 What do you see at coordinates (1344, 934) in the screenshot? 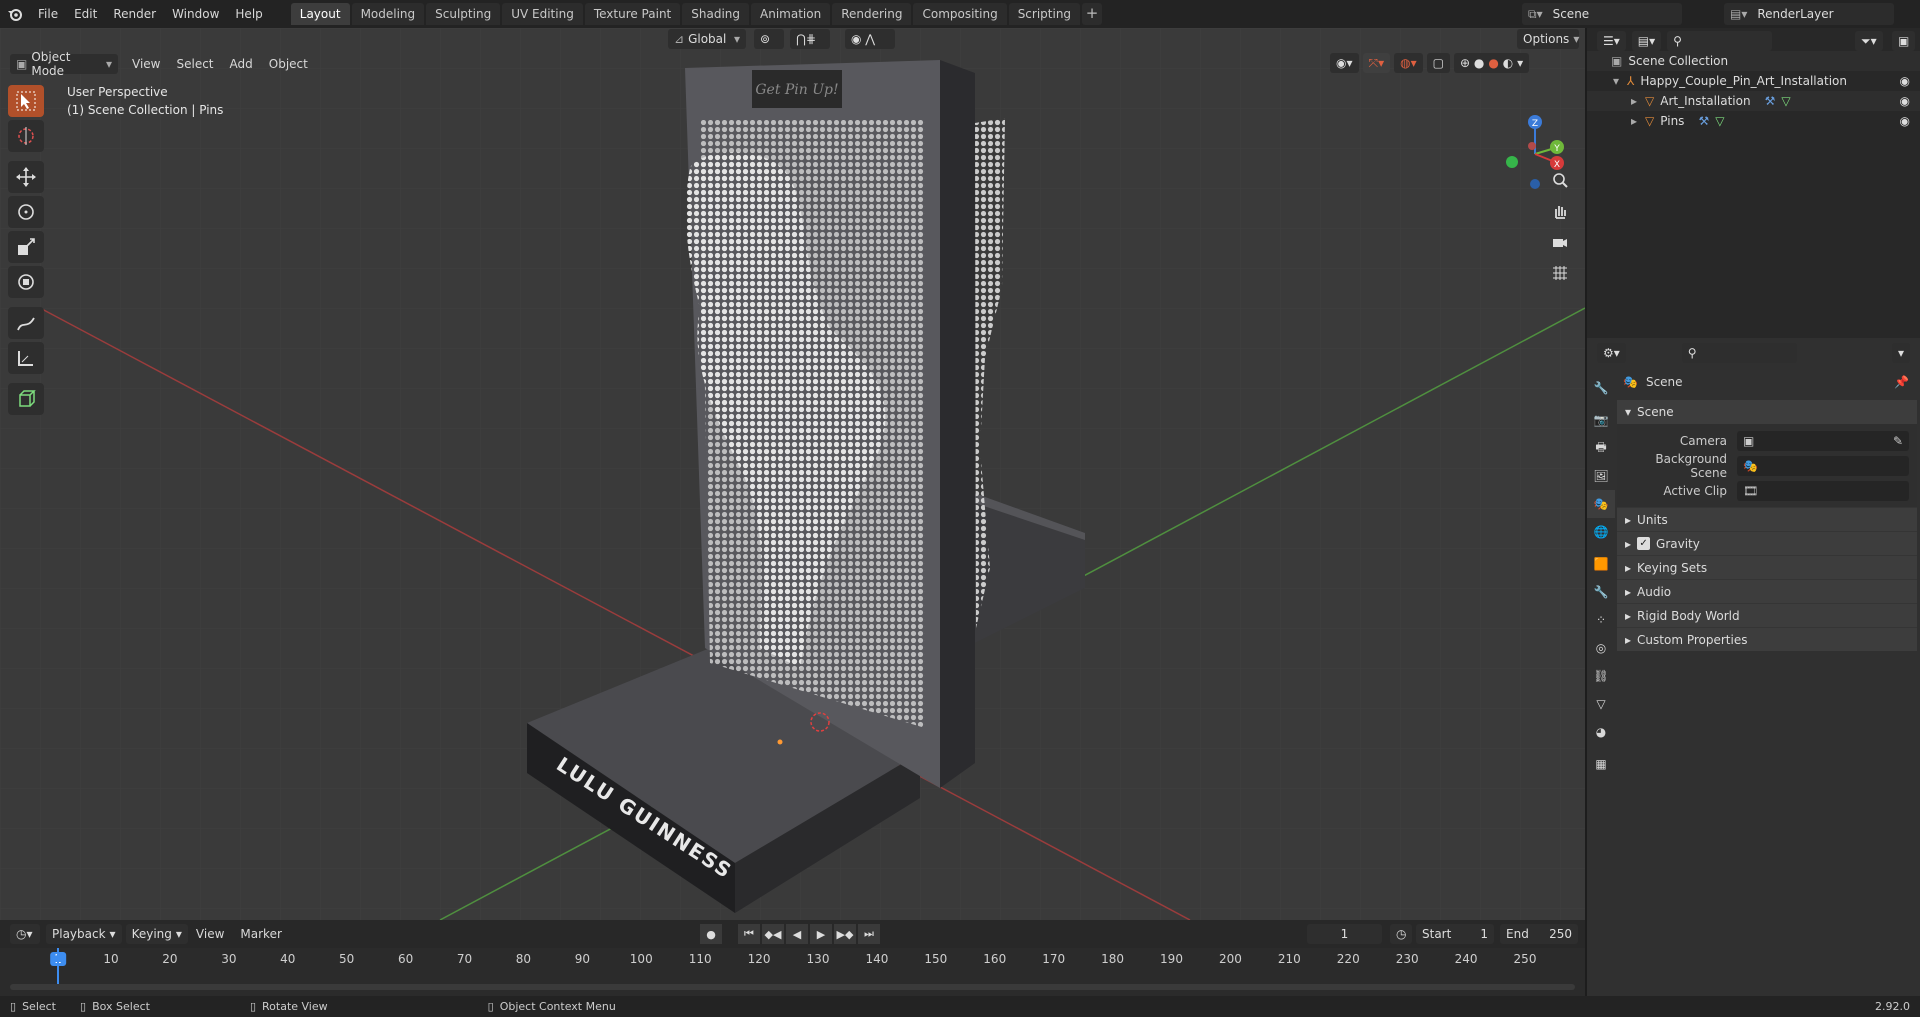
I see `current-frame-field: 1` at bounding box center [1344, 934].